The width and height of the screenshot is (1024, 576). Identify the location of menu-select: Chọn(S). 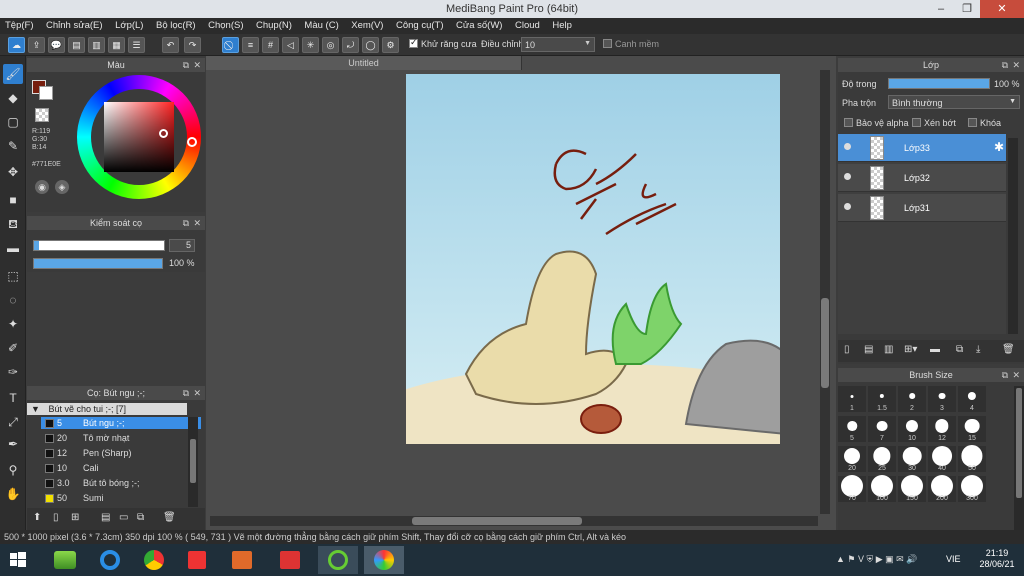
(225, 26).